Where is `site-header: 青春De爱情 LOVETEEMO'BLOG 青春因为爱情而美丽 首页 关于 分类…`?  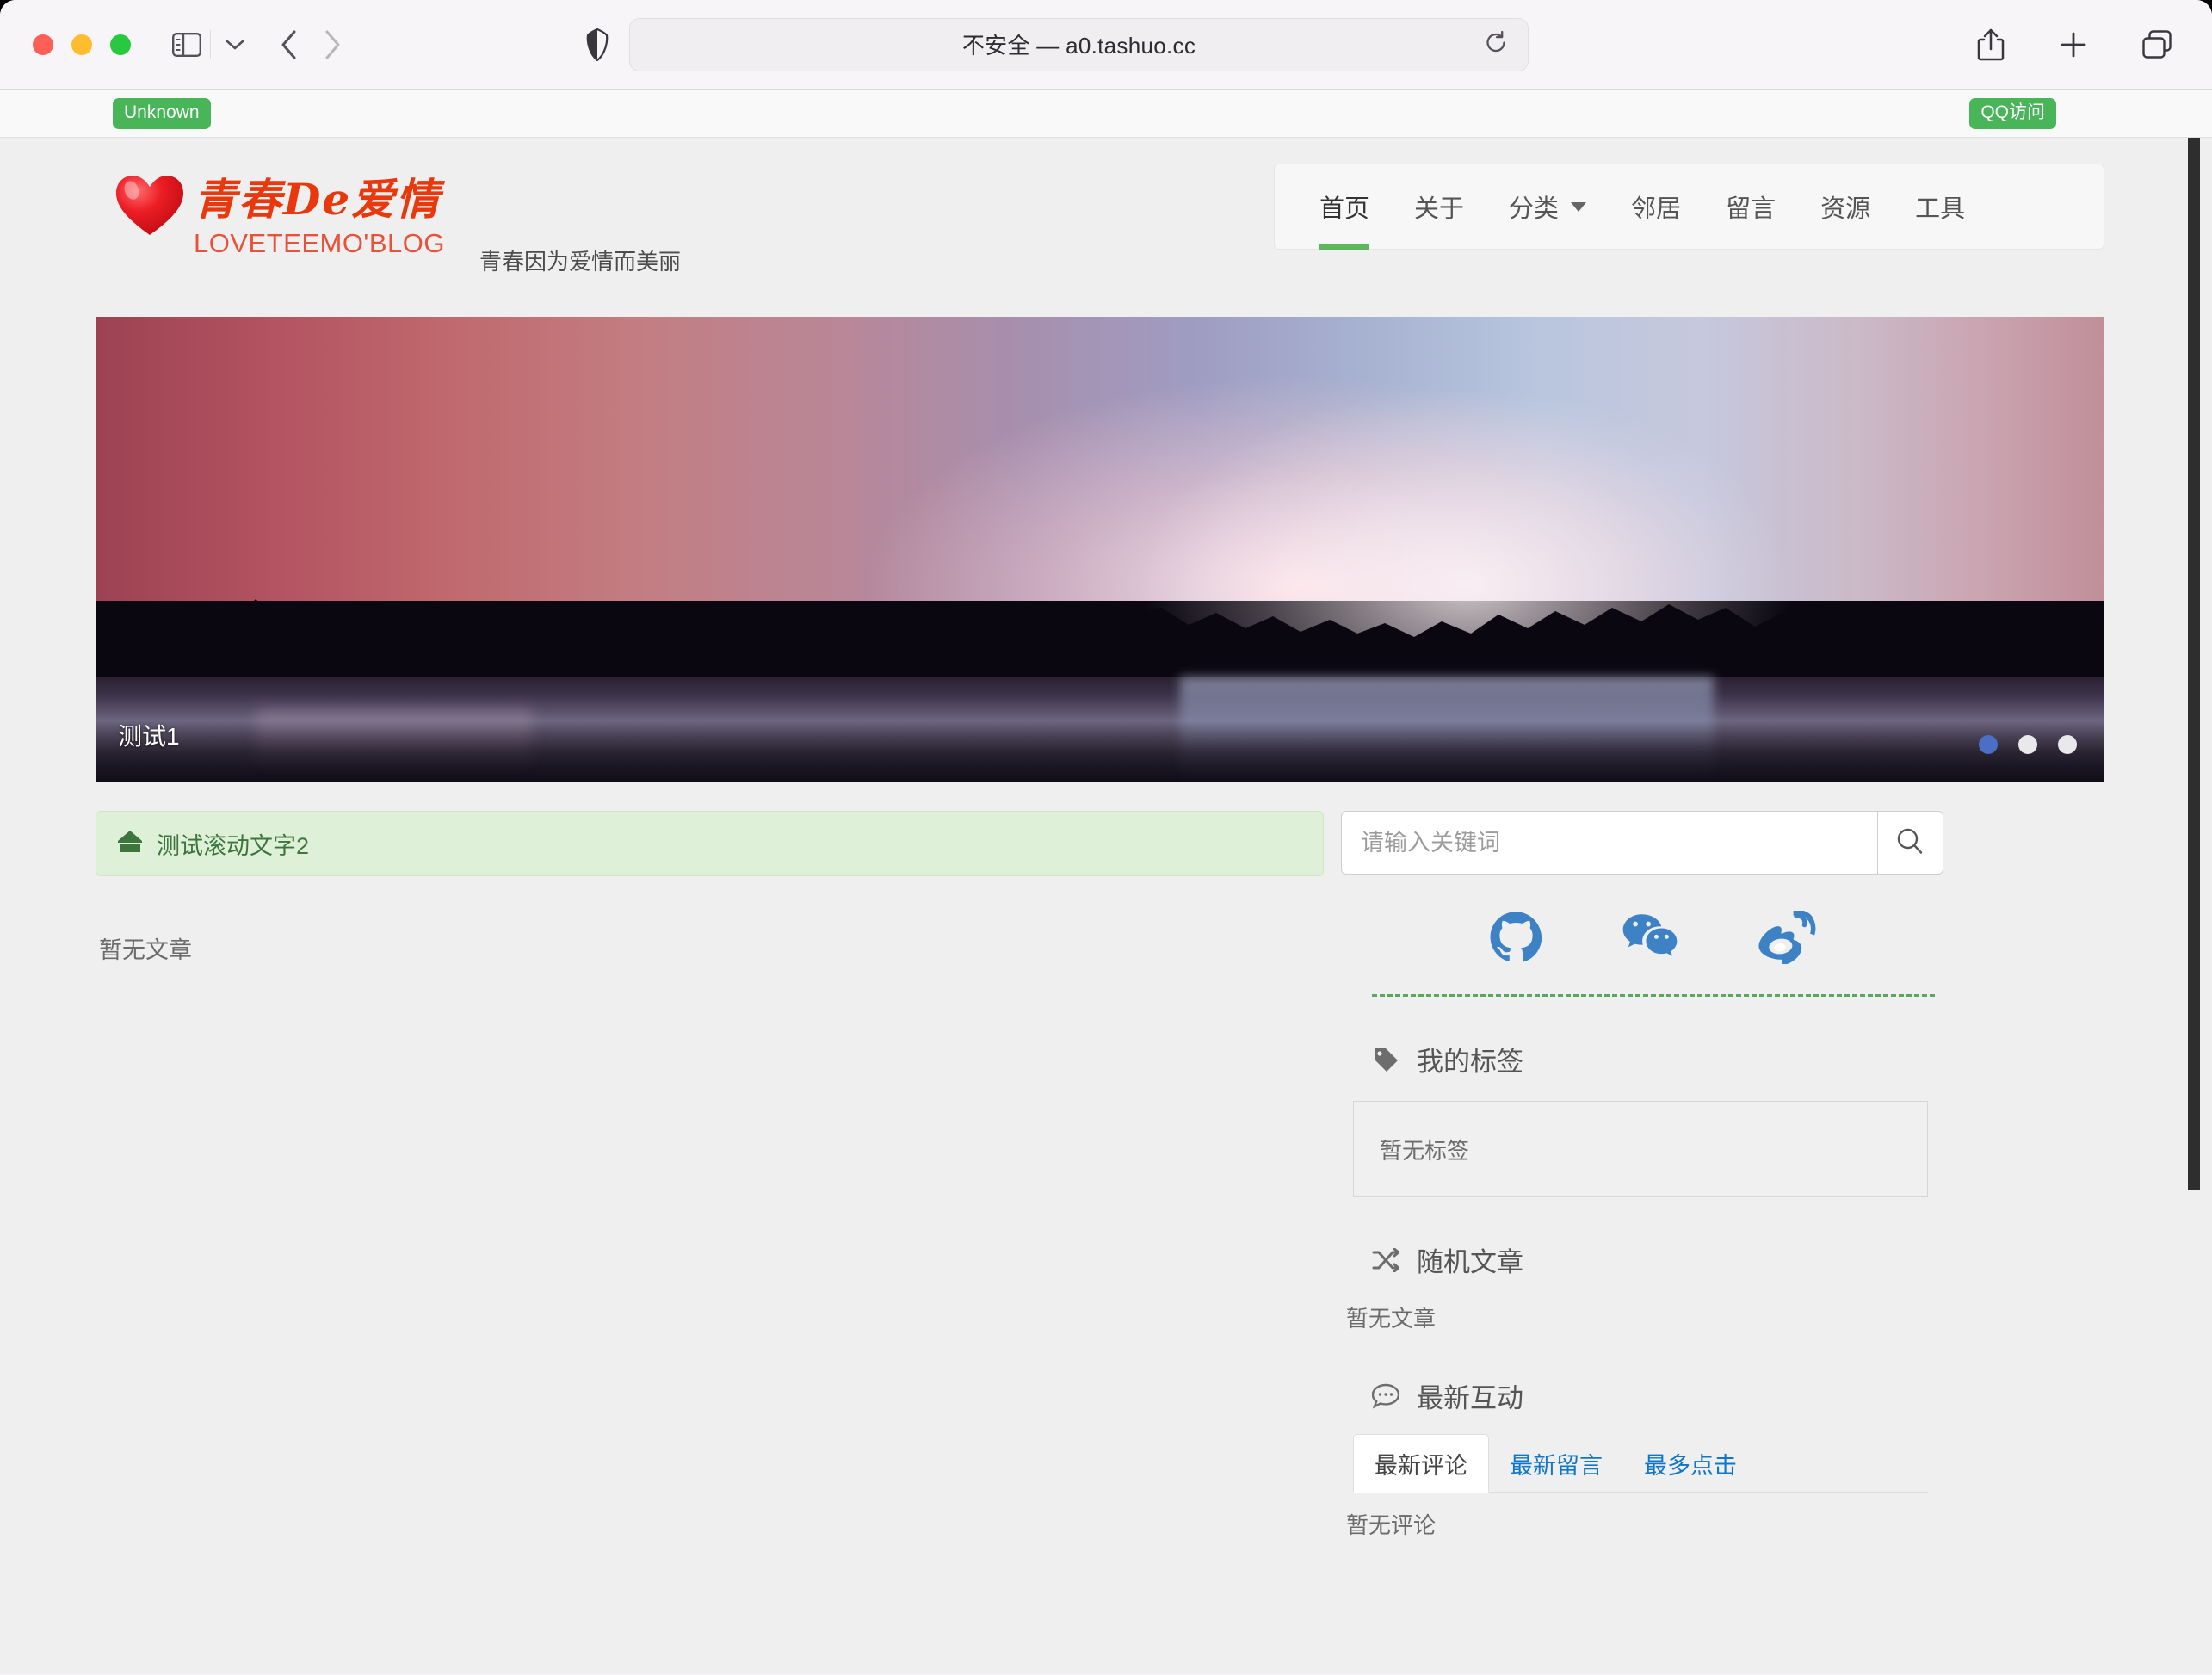 site-header: 青春De爱情 LOVETEEMO'BLOG 青春因为爱情而美丽 首页 关于 分类… is located at coordinates (1100, 224).